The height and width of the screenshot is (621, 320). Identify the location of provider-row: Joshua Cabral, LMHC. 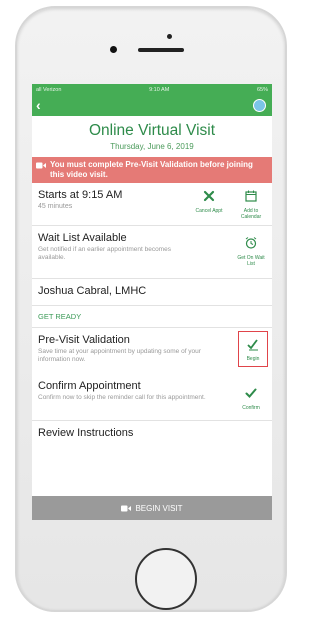
(152, 292).